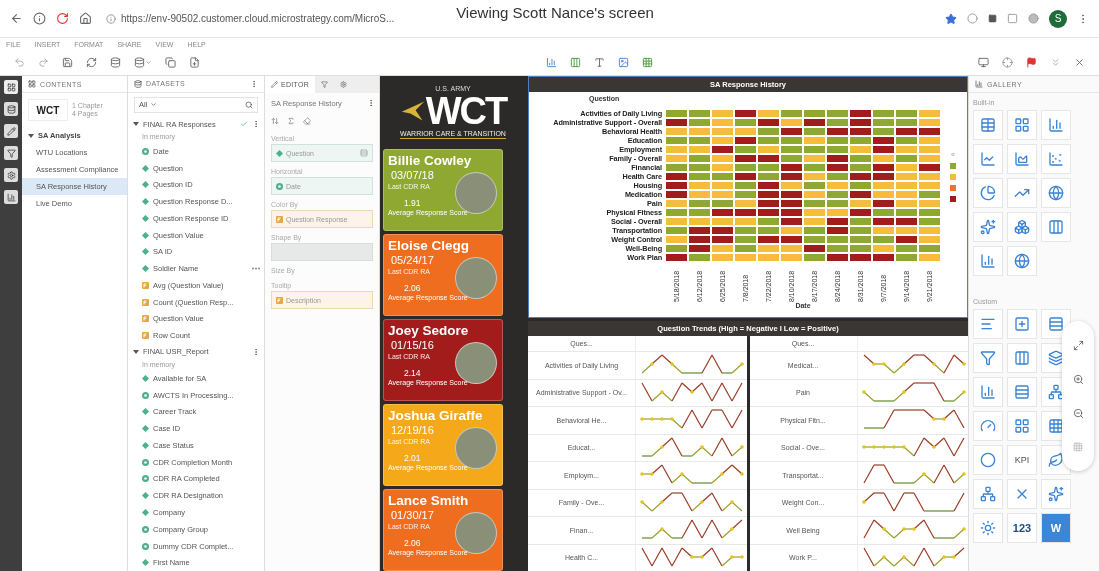 Image resolution: width=1099 pixels, height=571 pixels. What do you see at coordinates (16, 18) in the screenshot?
I see `back-icon` at bounding box center [16, 18].